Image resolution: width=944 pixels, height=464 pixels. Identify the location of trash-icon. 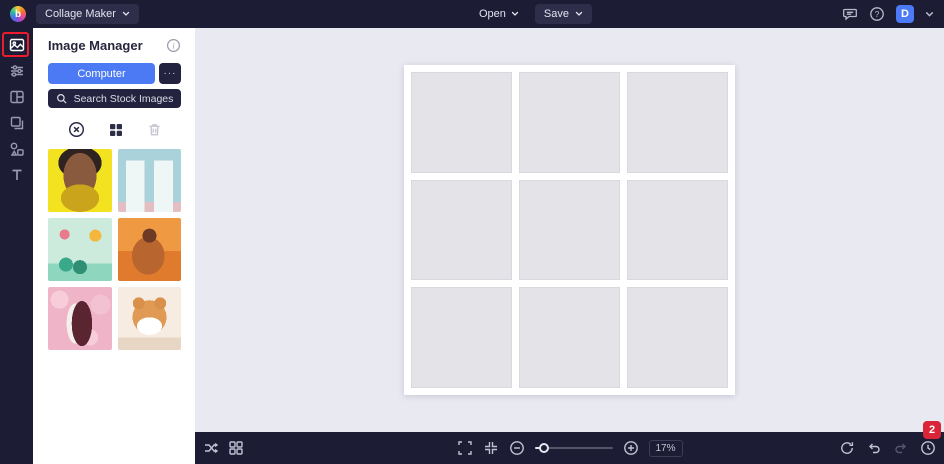
(154, 129).